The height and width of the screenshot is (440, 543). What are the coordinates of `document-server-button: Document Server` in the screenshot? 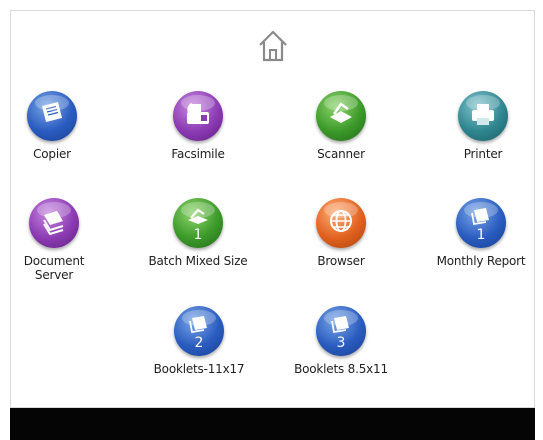 It's located at (54, 240).